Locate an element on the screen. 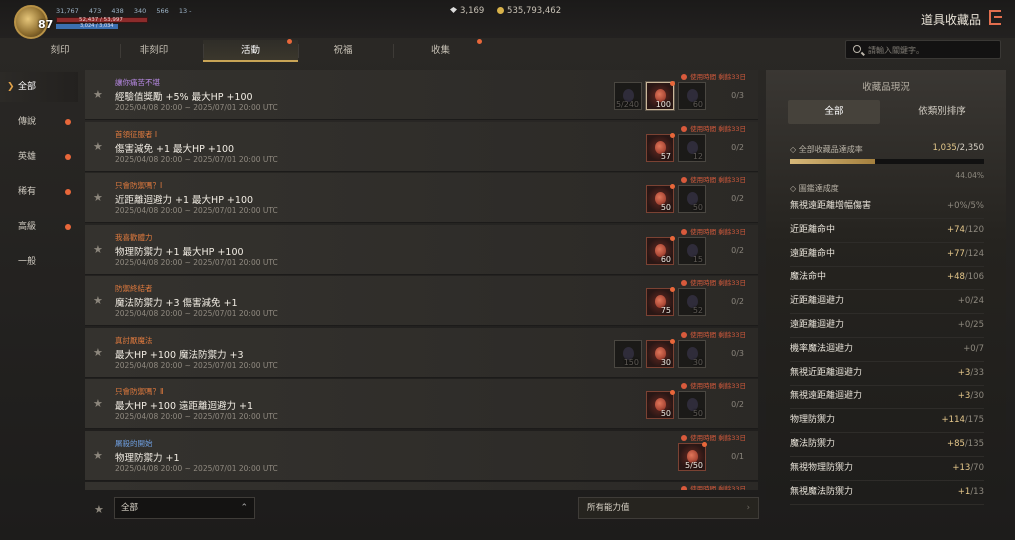 The image size is (1015, 540). item-slot: 100 is located at coordinates (660, 95).